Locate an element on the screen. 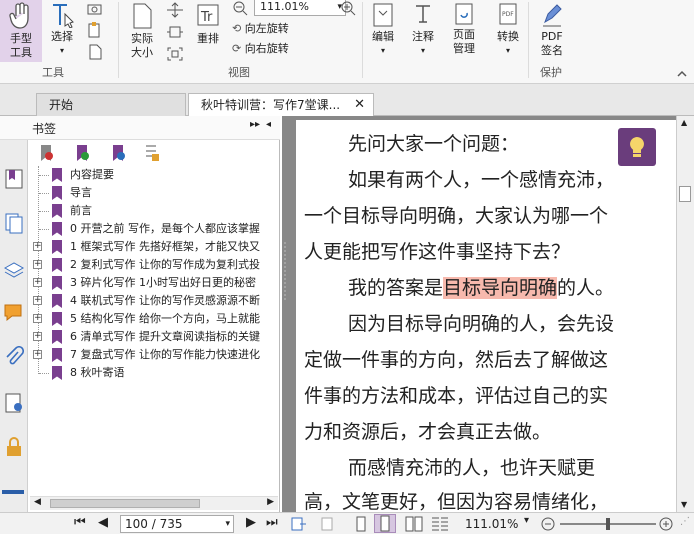 The height and width of the screenshot is (535, 694). zoom-select: 111.01% ▾ is located at coordinates (300, 8).